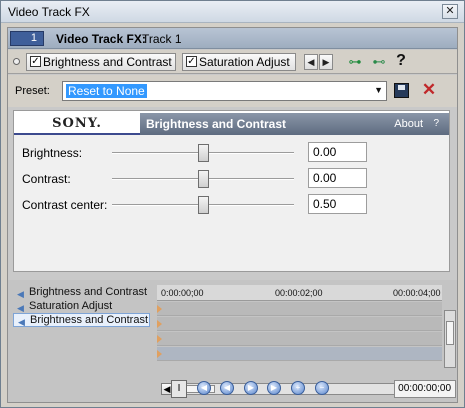  Describe the element at coordinates (408, 124) in the screenshot. I see `about-link: About` at that location.